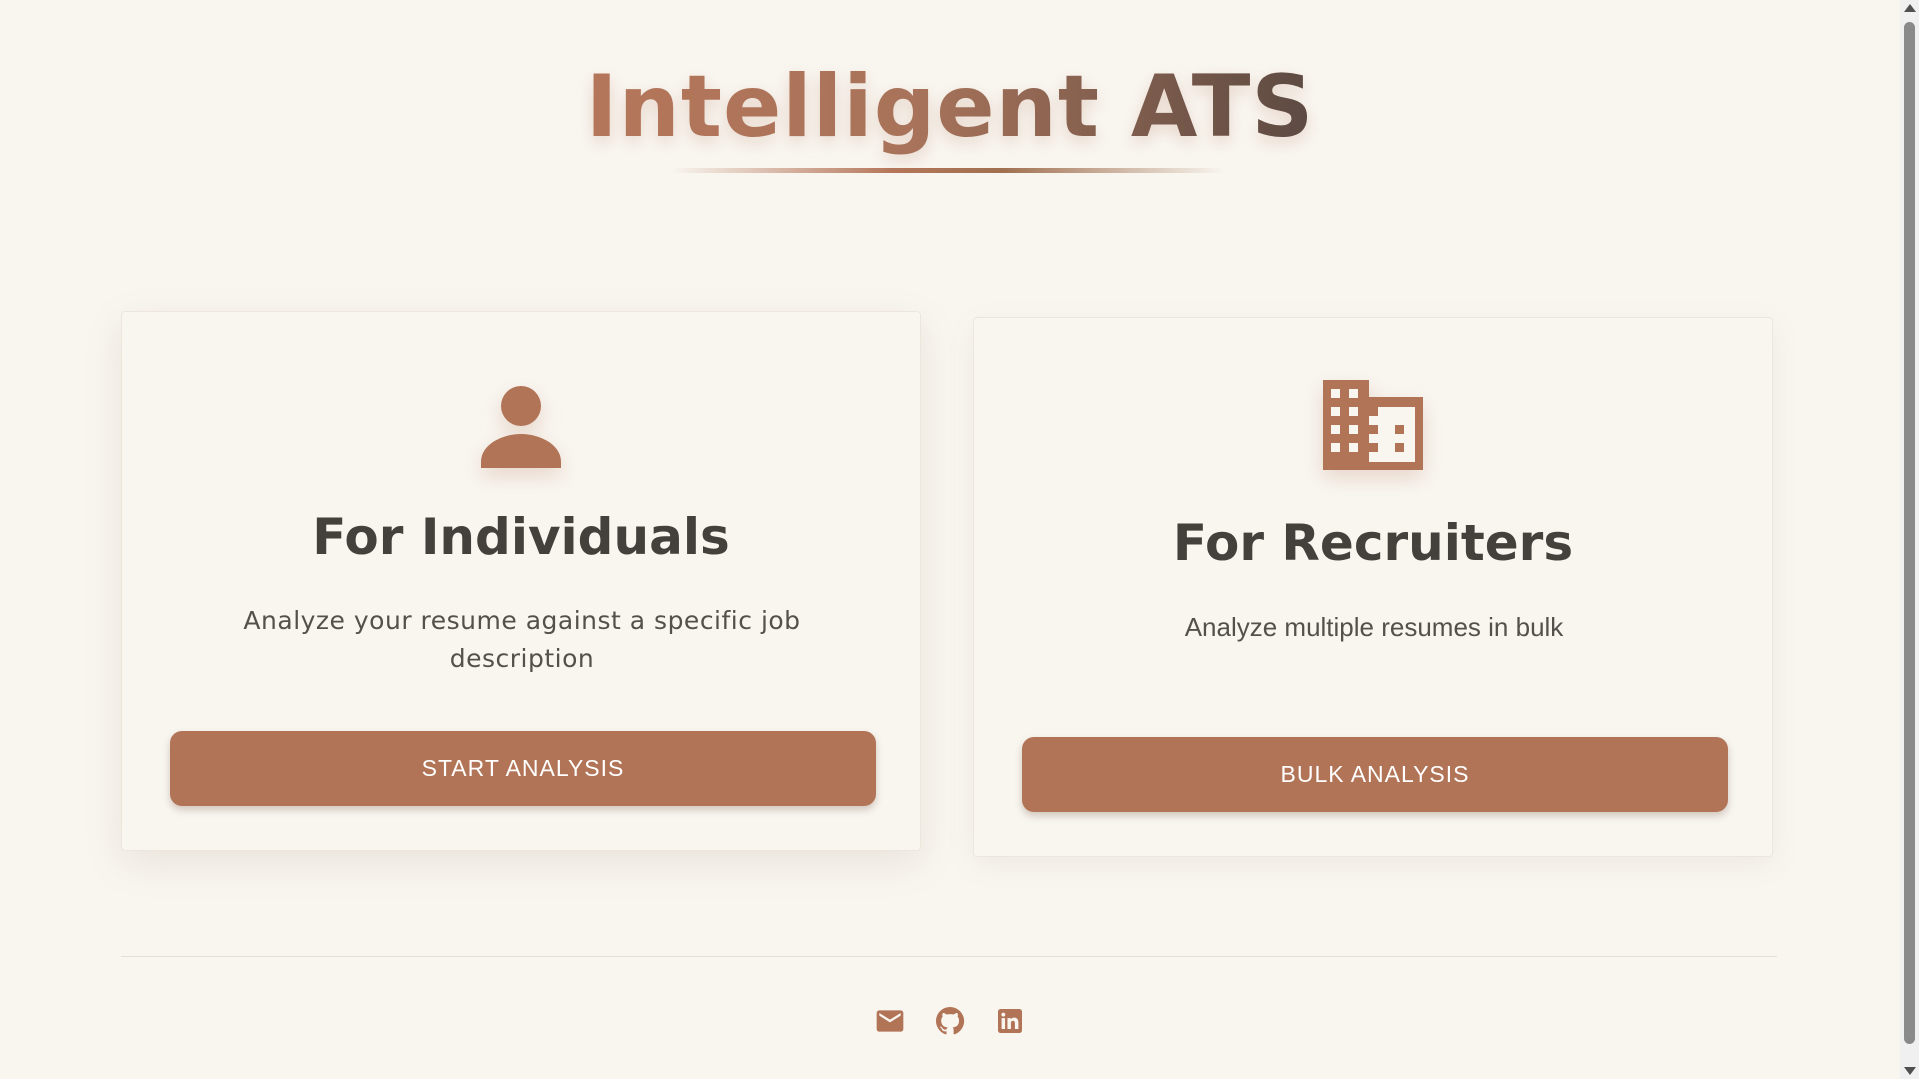  Describe the element at coordinates (523, 768) in the screenshot. I see `start-analysis-button: START ANALYSIS` at that location.